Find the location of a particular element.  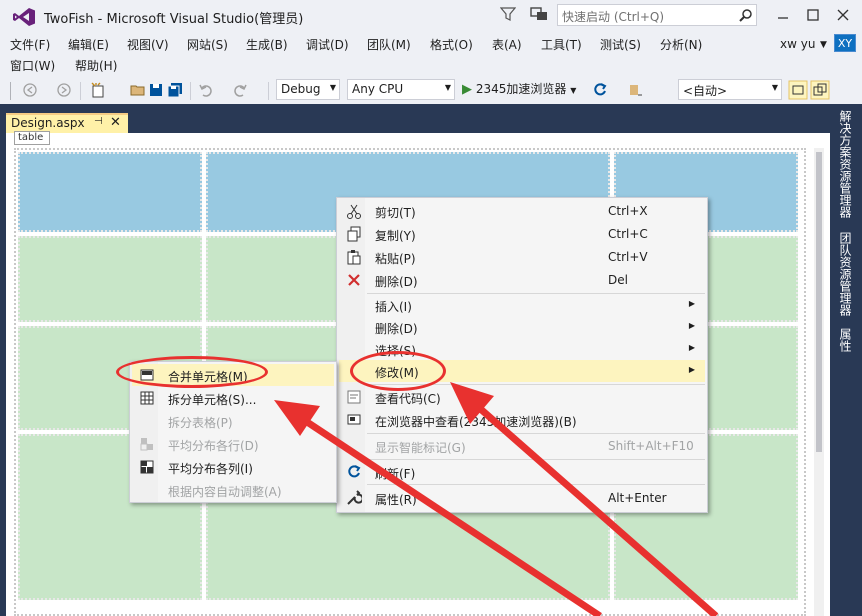

visual-studio-logo-icon is located at coordinates (24, 17).